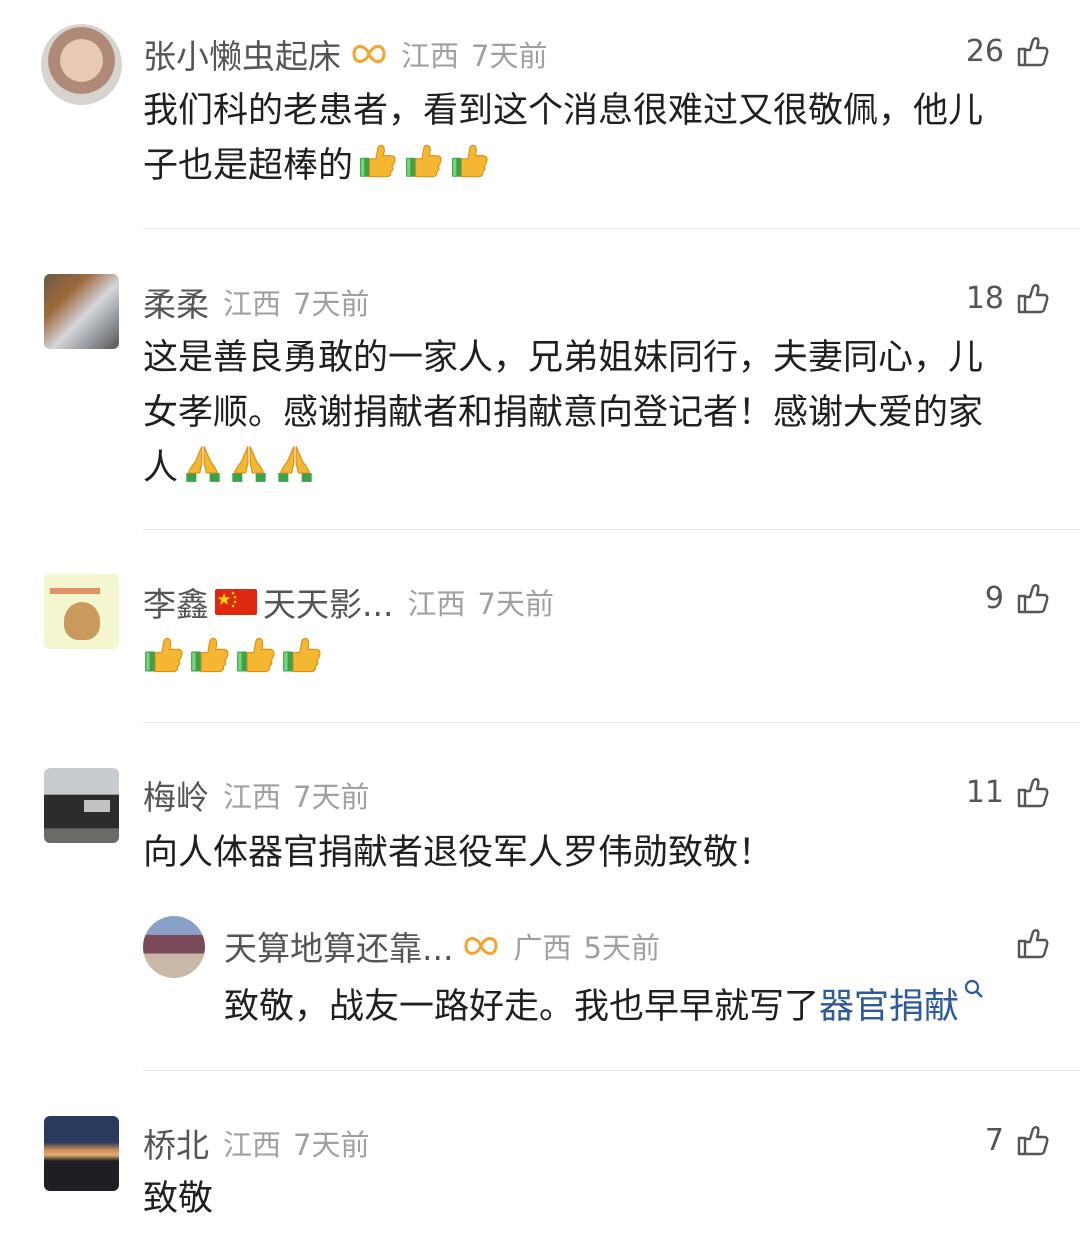 This screenshot has height=1260, width=1080. I want to click on like-button: 7, so click(1017, 1140).